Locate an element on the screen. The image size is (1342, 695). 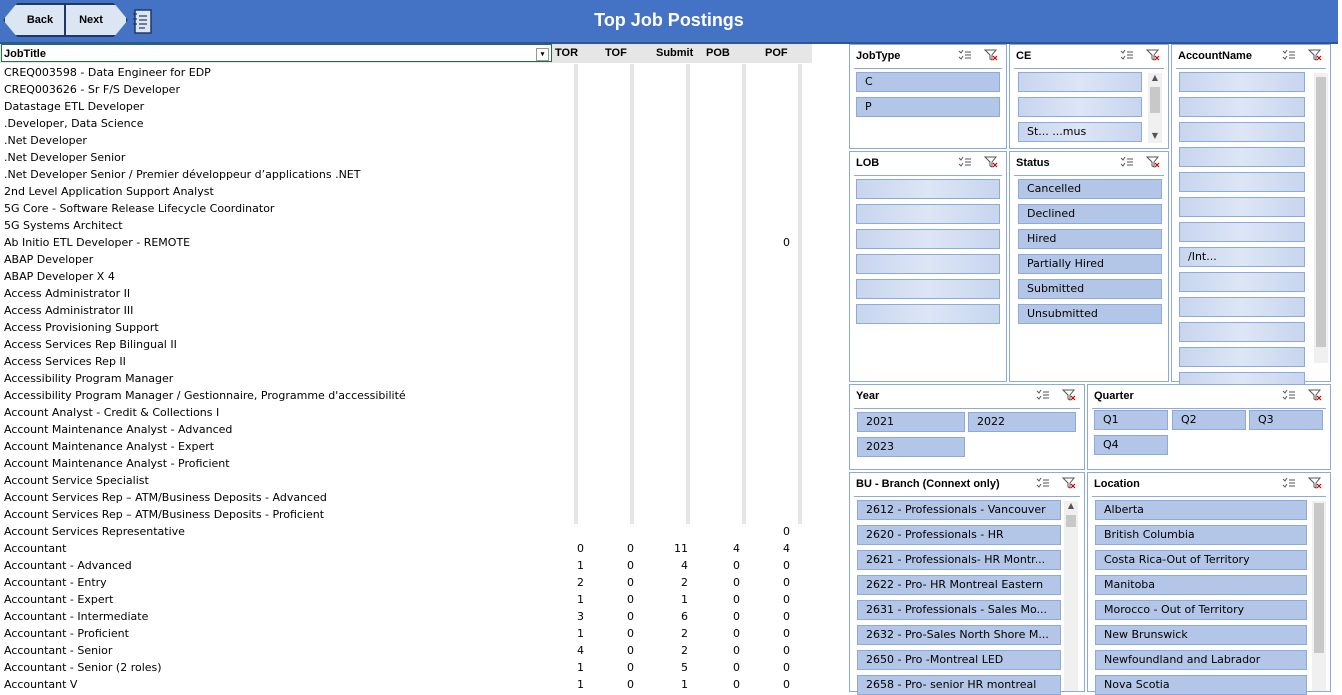
tof-column-header: TOF is located at coordinates (616, 53).